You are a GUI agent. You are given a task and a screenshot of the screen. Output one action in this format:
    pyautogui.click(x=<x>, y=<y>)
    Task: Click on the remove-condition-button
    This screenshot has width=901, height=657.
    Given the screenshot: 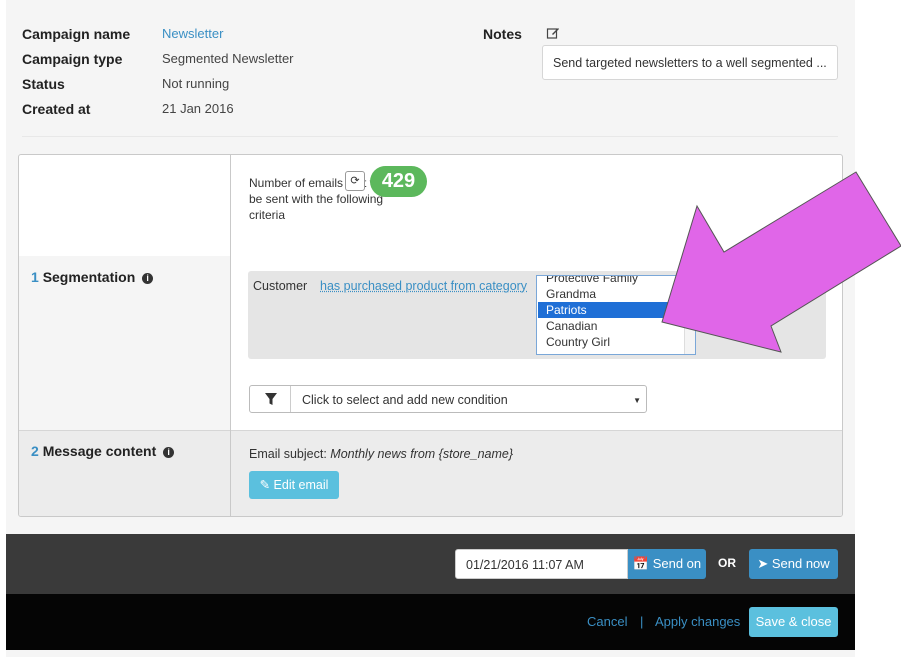 What is the action you would take?
    pyautogui.click(x=816, y=286)
    